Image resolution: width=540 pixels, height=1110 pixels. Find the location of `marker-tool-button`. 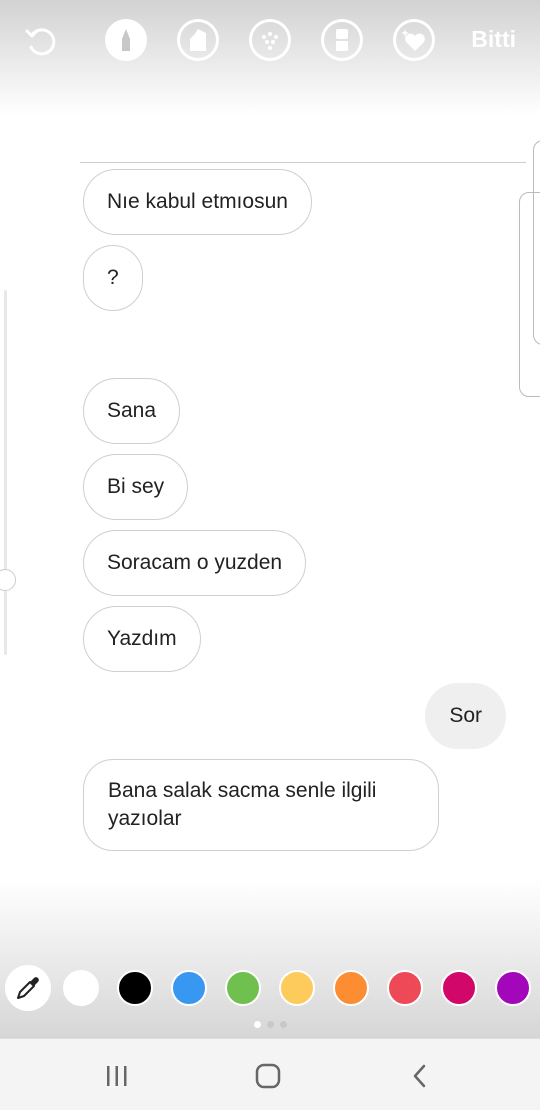

marker-tool-button is located at coordinates (198, 40).